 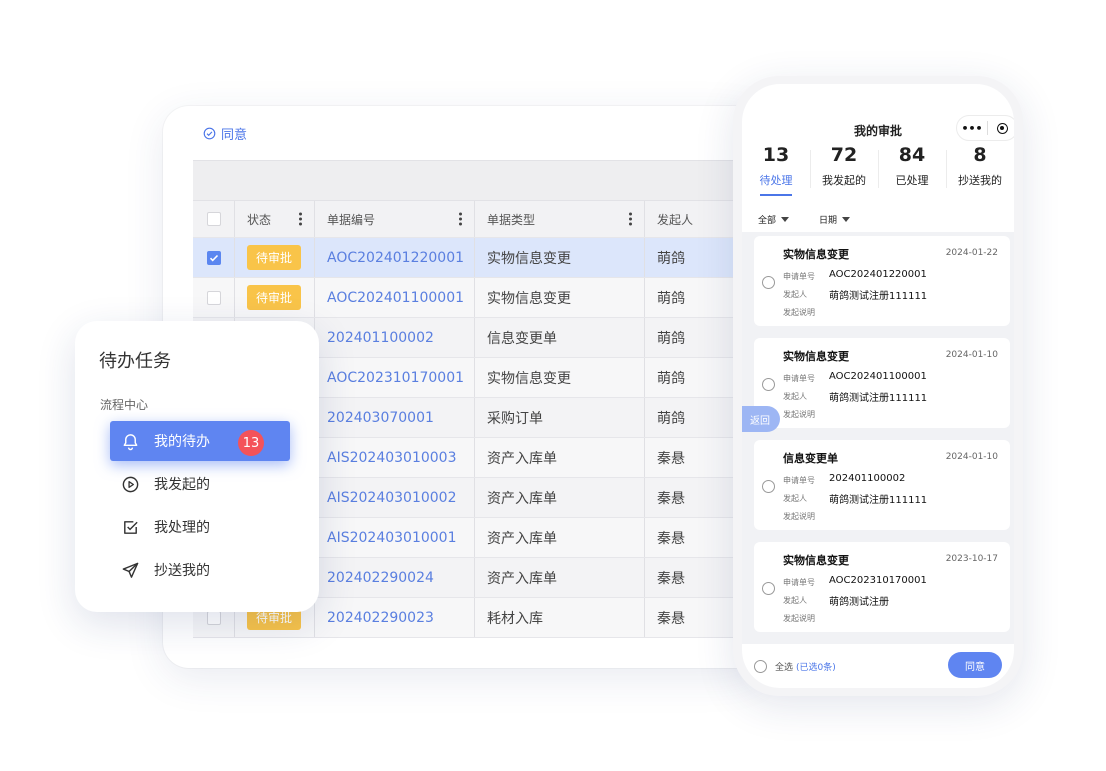 What do you see at coordinates (971, 457) in the screenshot?
I see `card-date: 2024-01-10` at bounding box center [971, 457].